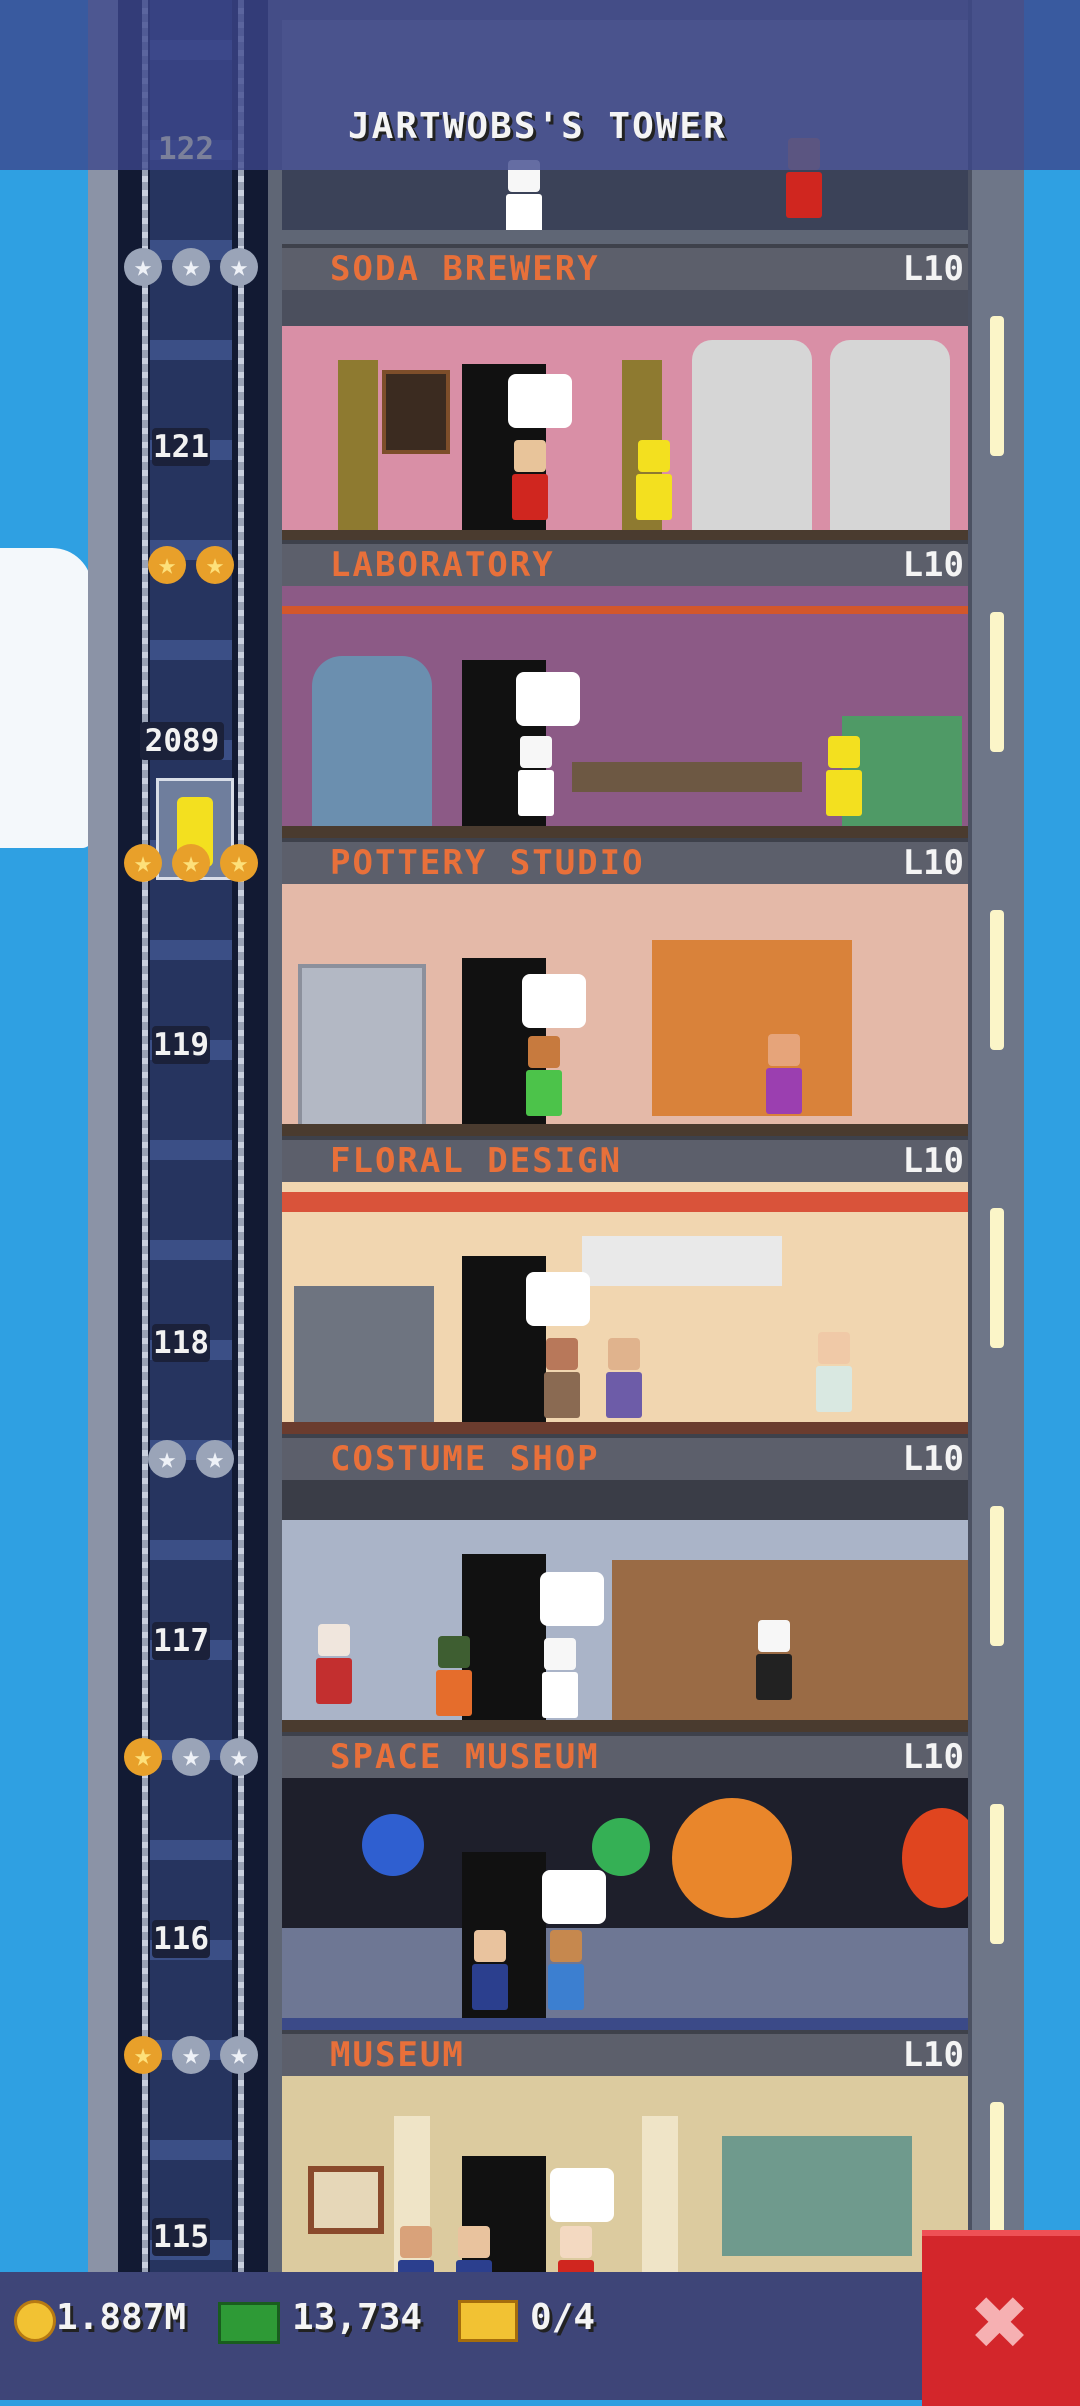 This screenshot has height=2406, width=1080. I want to click on floor-name: COSTUME SHOP, so click(465, 1459).